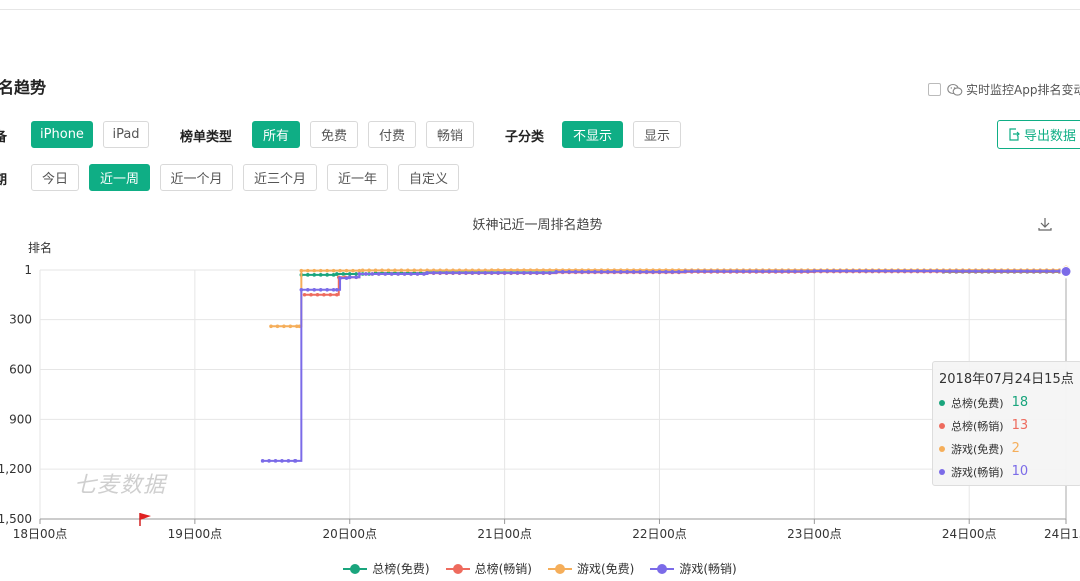 This screenshot has height=581, width=1080. What do you see at coordinates (977, 449) in the screenshot?
I see `tooltip-series-name: 游戏(免费)` at bounding box center [977, 449].